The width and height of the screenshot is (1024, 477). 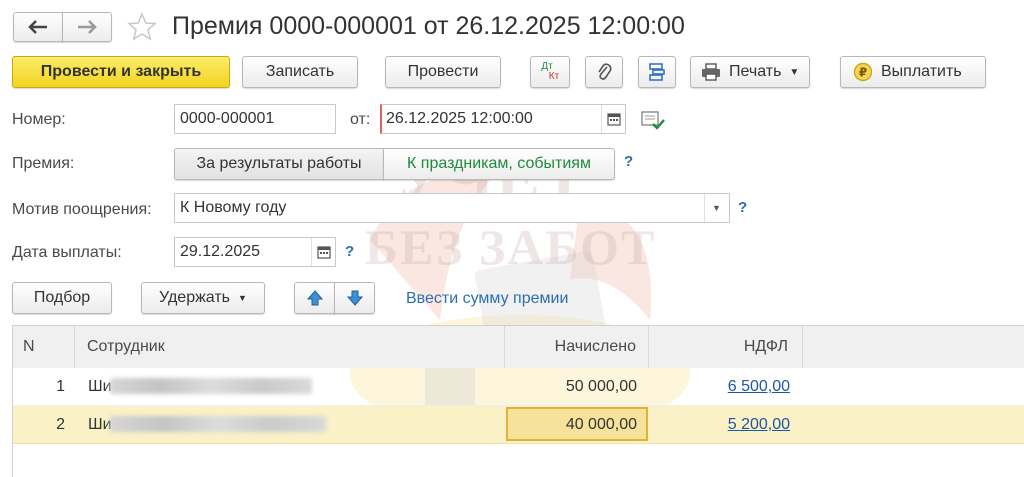 I want to click on date-calendar-button, so click(x=613, y=119).